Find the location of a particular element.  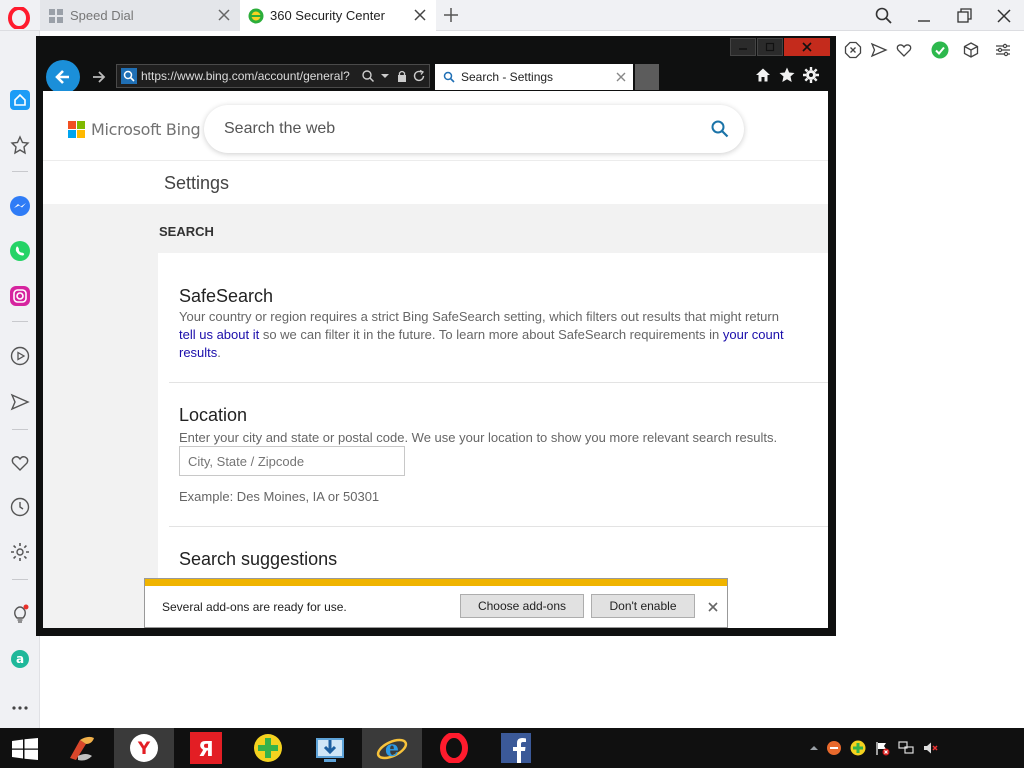

address-url: https://www.bing.com/account/general? is located at coordinates (251, 76).